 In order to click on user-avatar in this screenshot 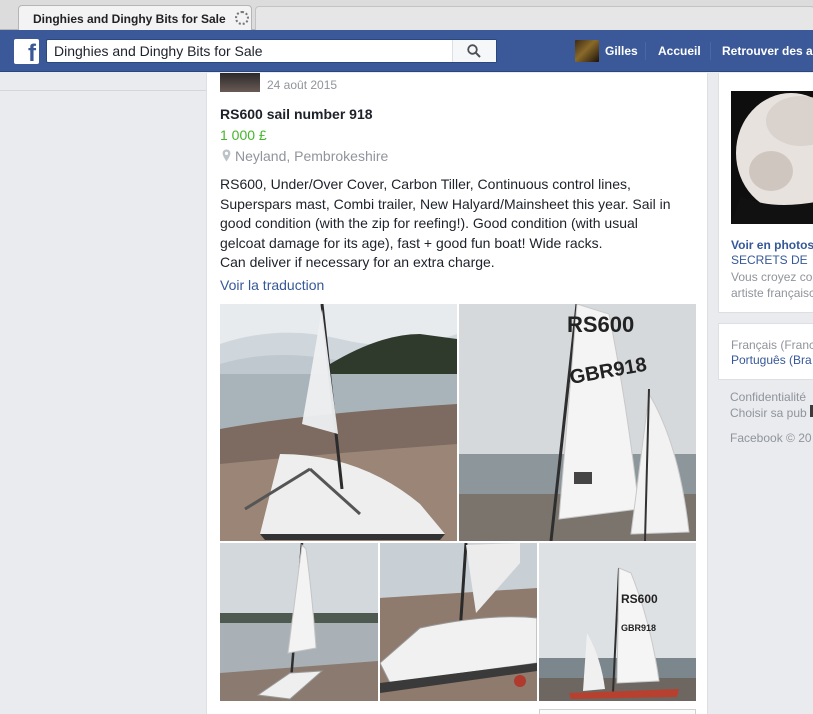, I will do `click(587, 51)`.